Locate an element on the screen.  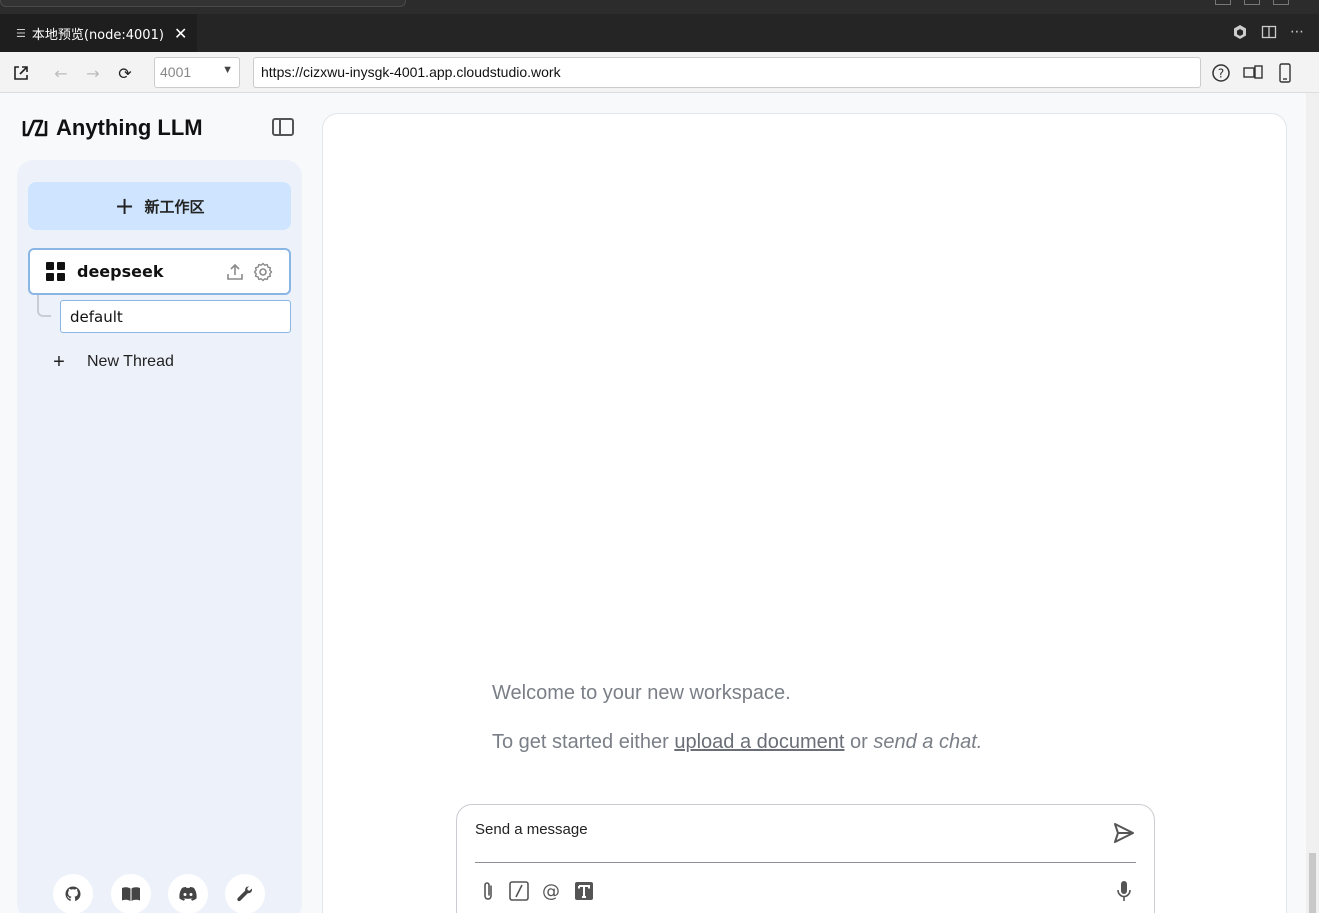
port-value: 4001 is located at coordinates (176, 72).